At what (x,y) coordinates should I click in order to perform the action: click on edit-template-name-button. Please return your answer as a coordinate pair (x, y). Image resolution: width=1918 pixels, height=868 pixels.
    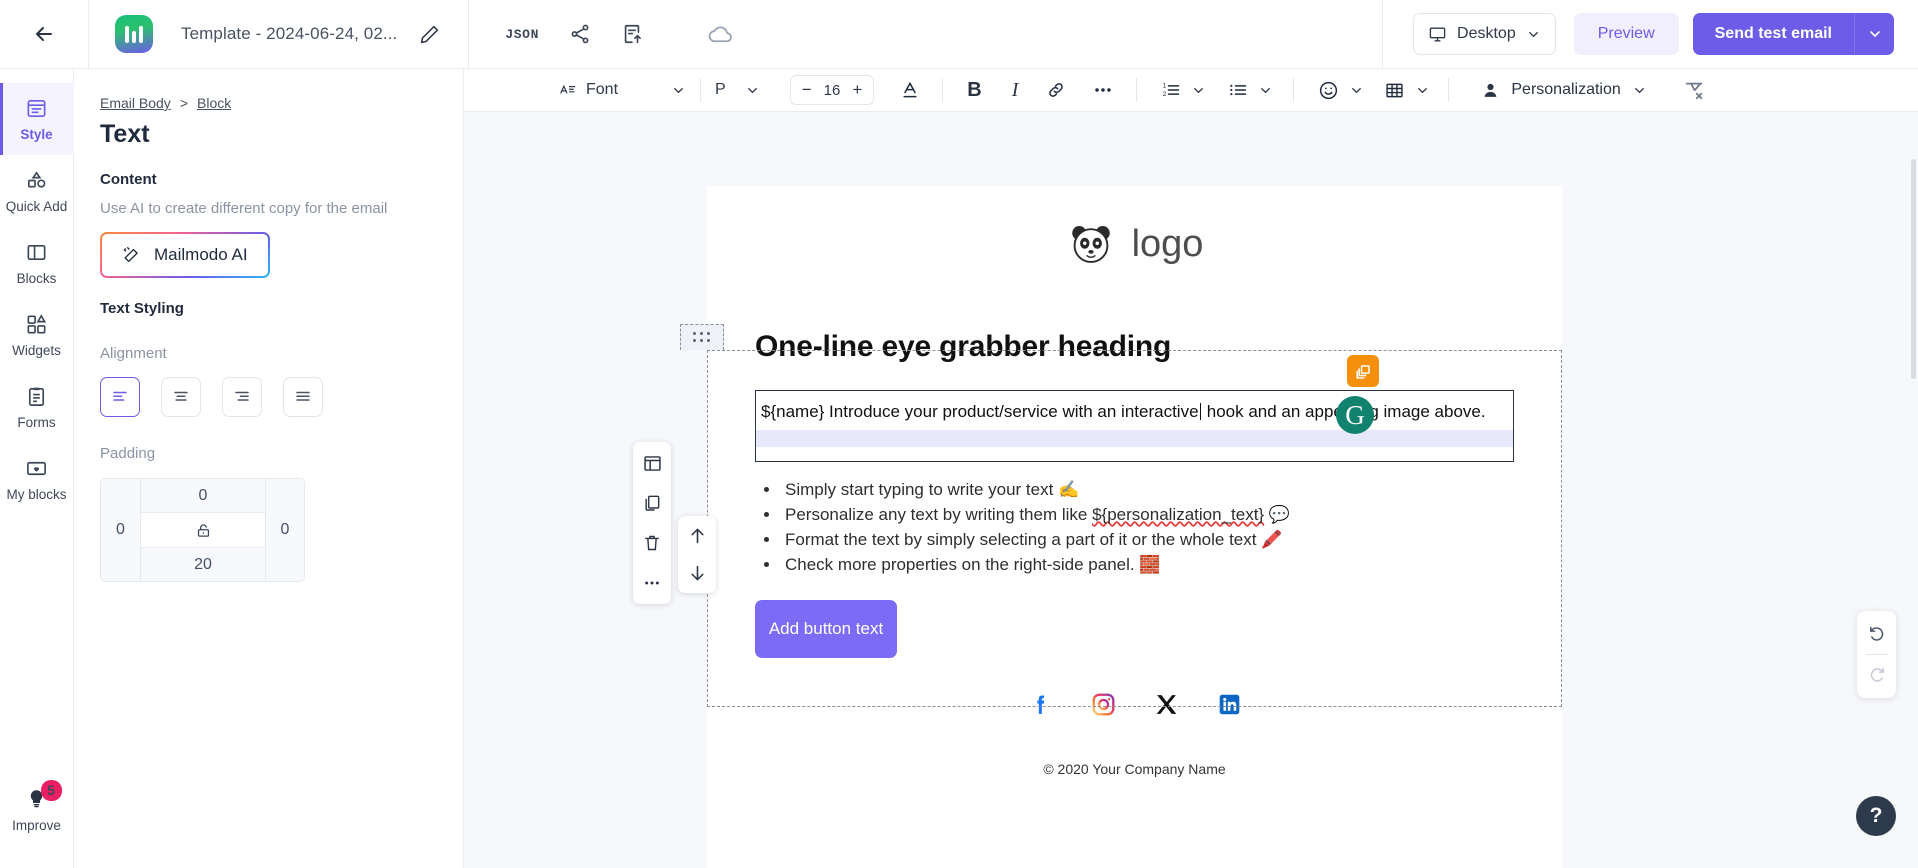
    Looking at the image, I should click on (429, 34).